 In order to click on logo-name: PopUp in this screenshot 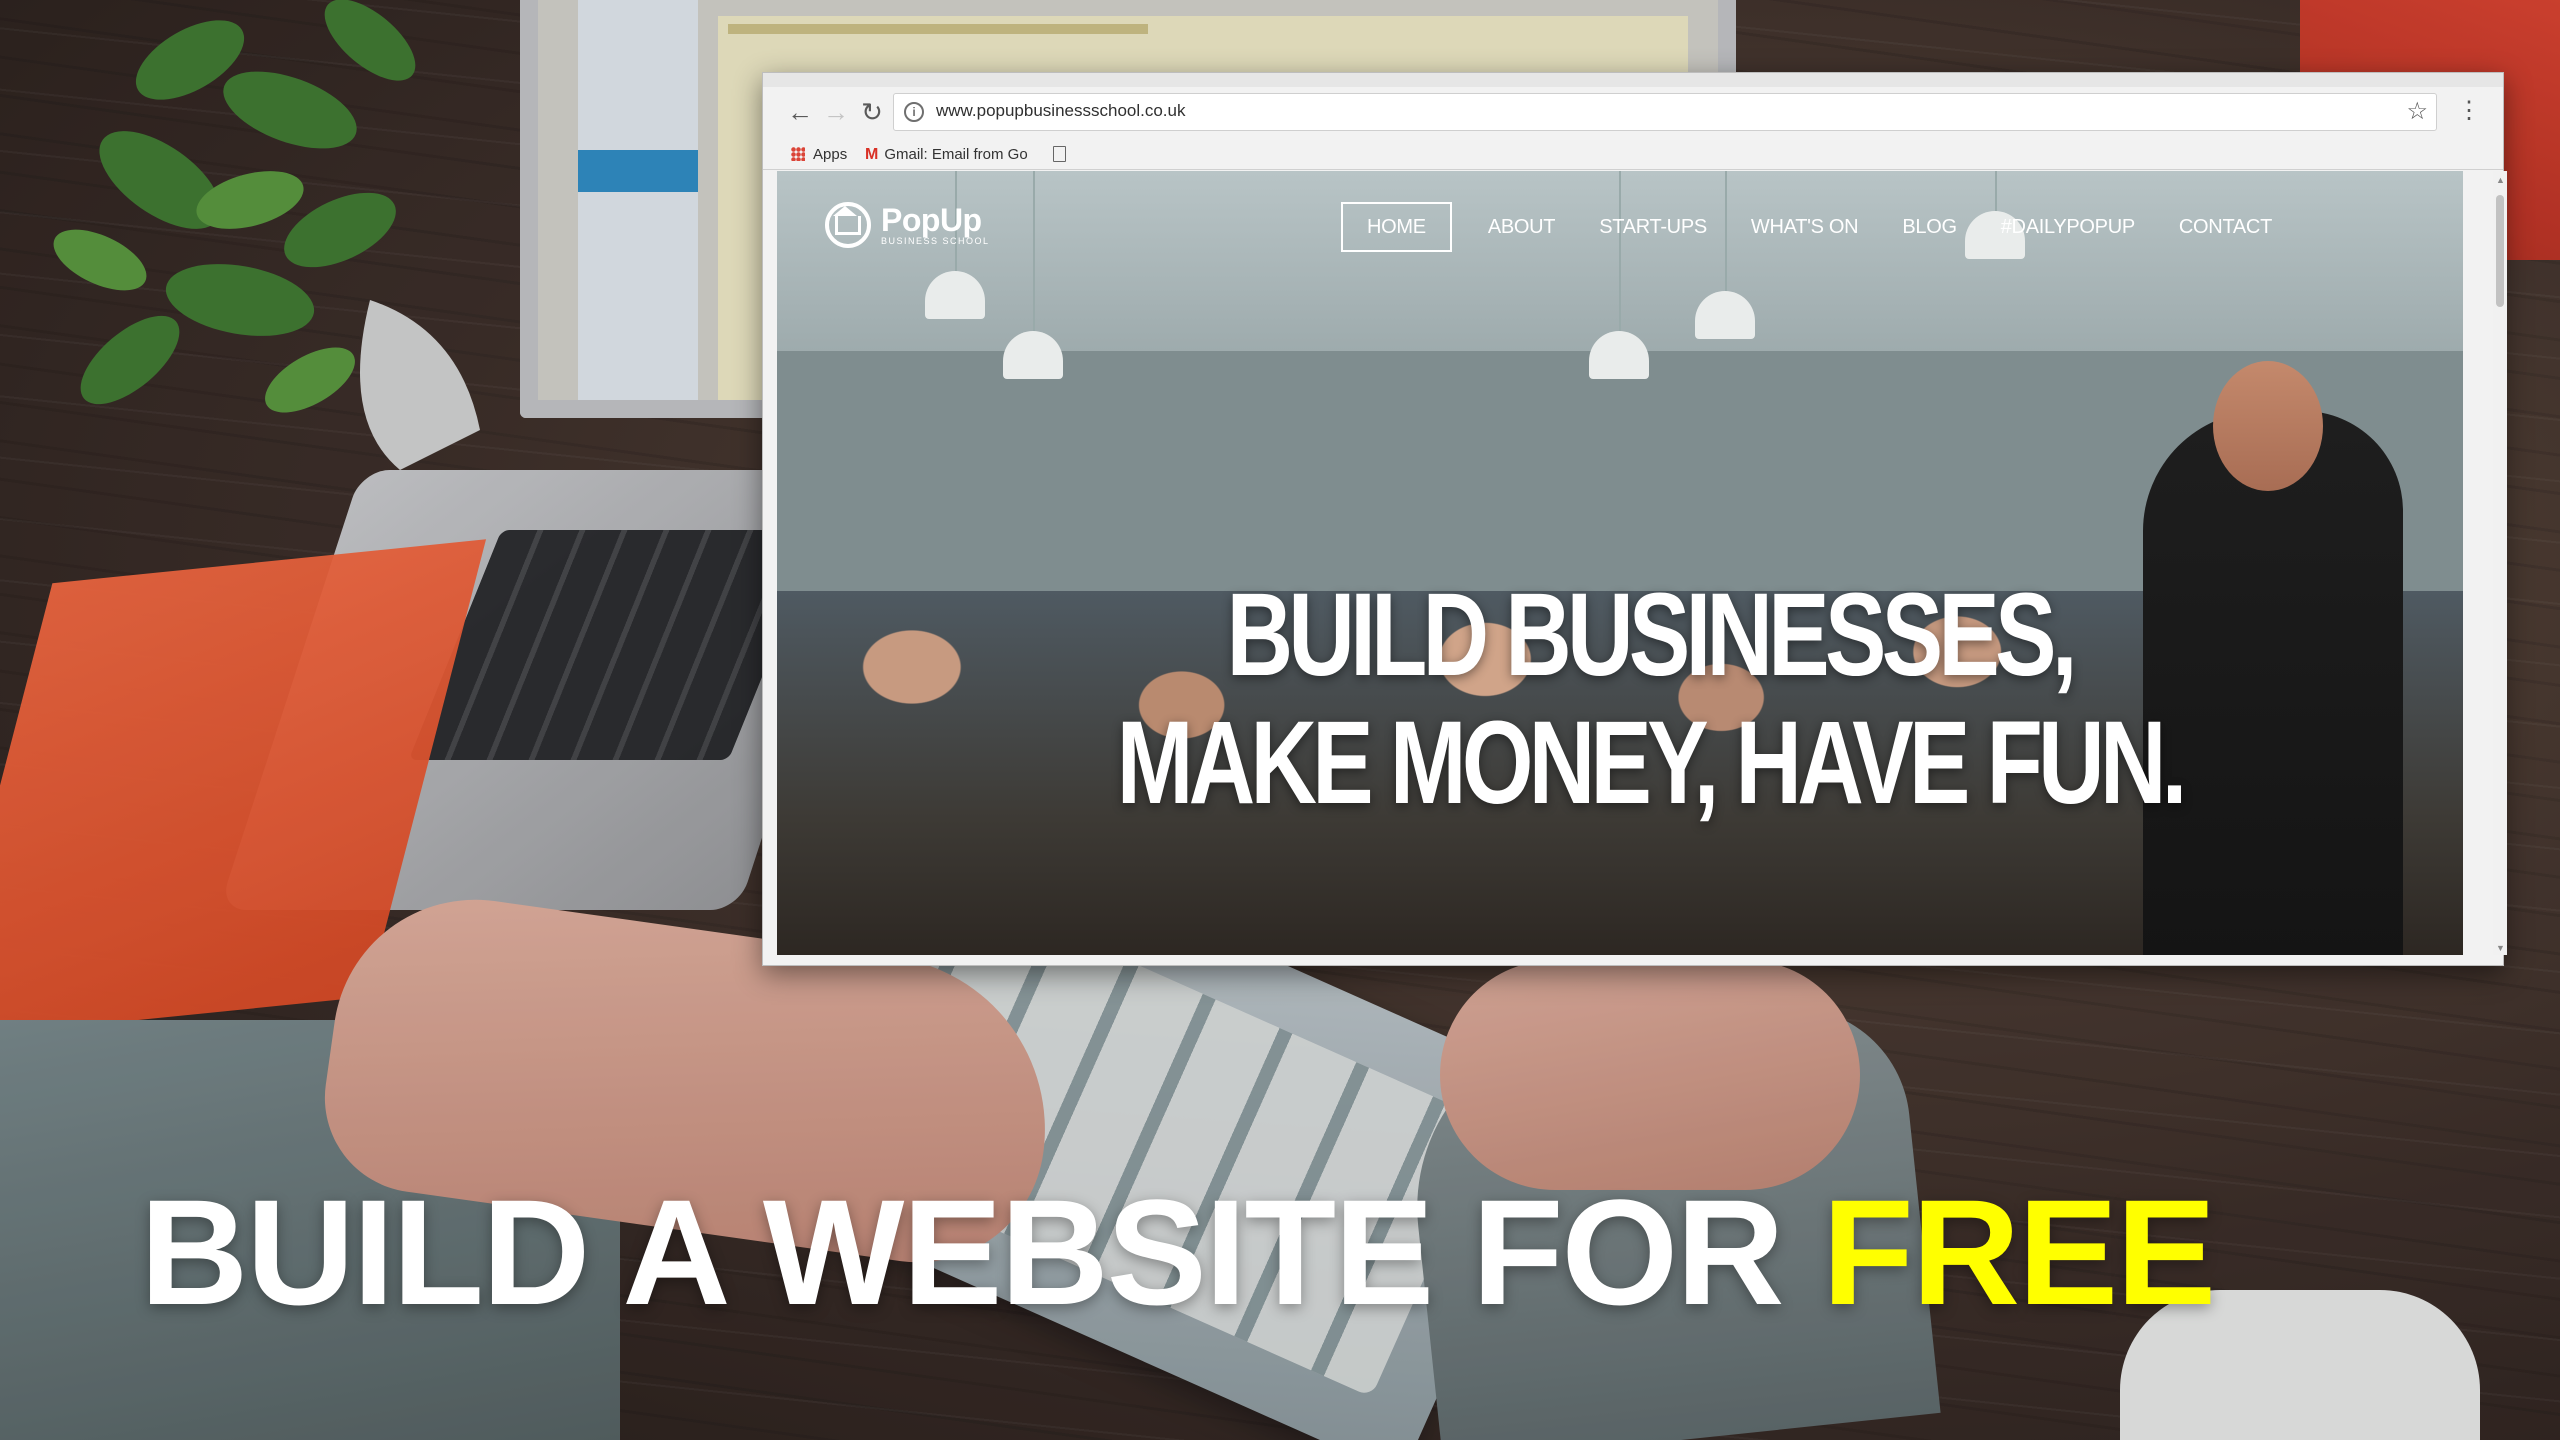, I will do `click(931, 219)`.